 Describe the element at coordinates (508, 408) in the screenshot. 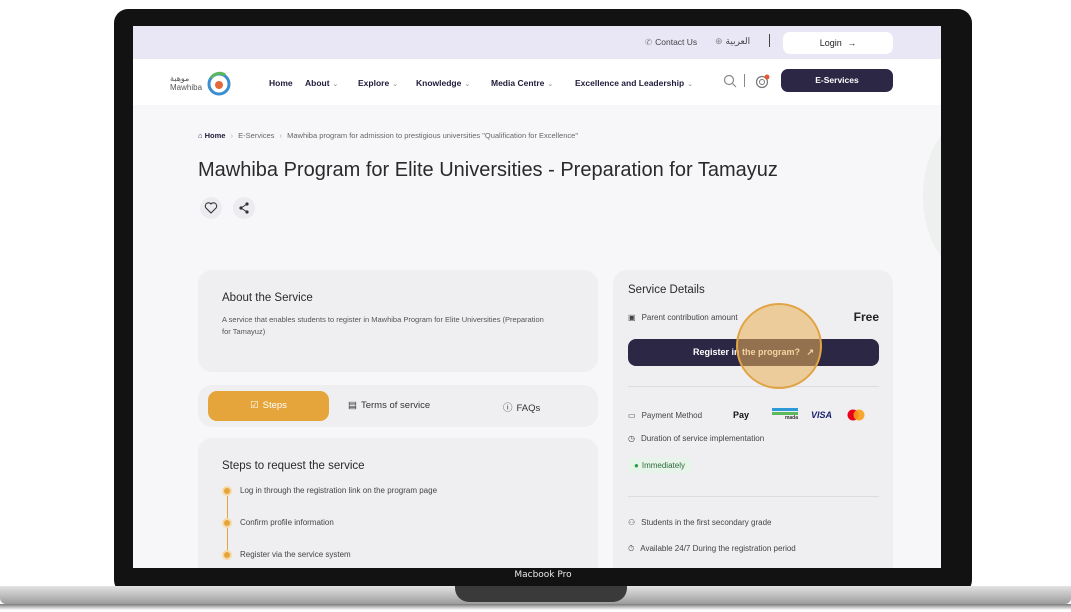

I see `question-icon: ⓘ` at that location.